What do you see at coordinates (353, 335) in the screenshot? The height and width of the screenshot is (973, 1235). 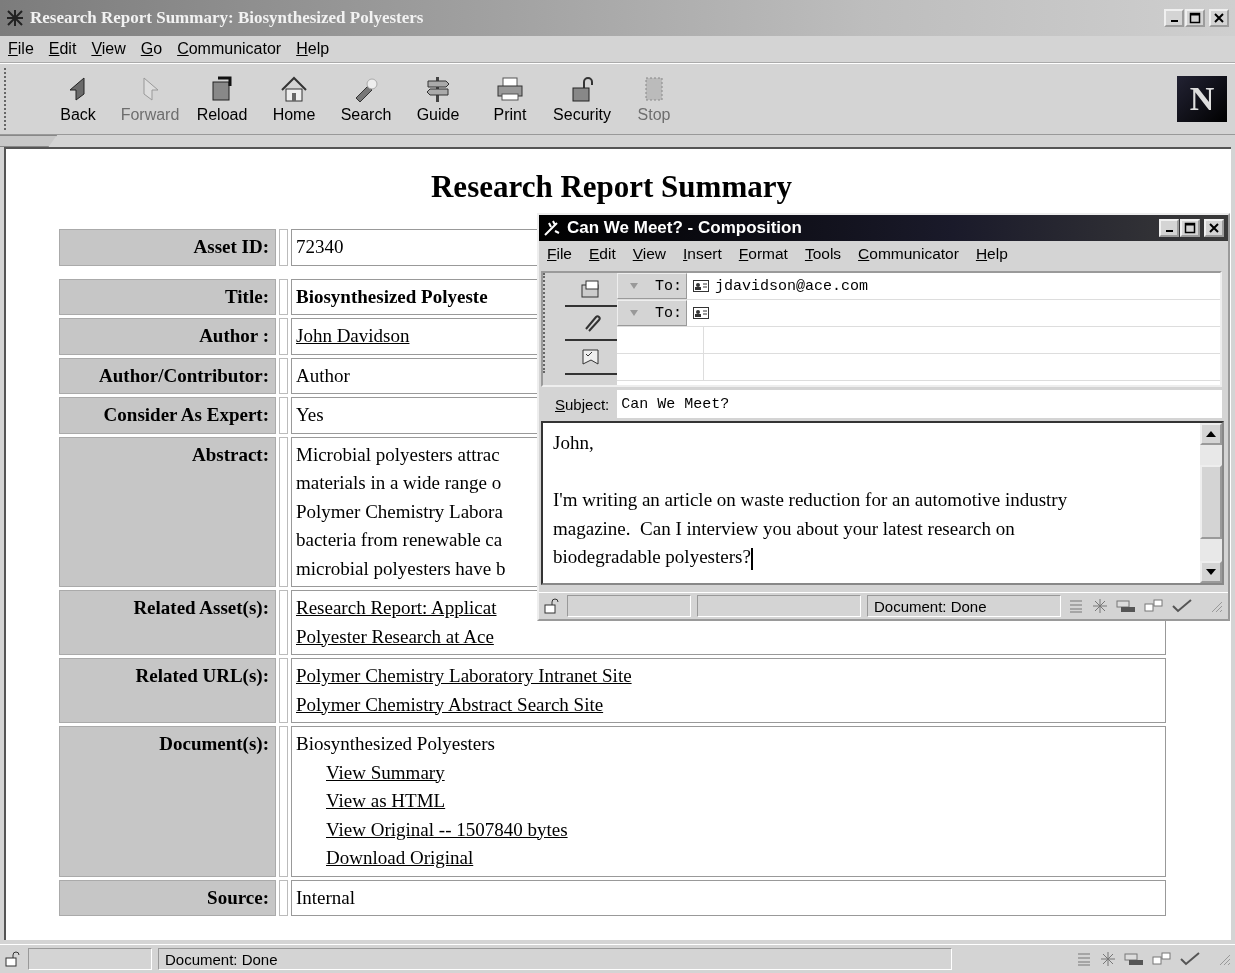 I see `link: John Davidson` at bounding box center [353, 335].